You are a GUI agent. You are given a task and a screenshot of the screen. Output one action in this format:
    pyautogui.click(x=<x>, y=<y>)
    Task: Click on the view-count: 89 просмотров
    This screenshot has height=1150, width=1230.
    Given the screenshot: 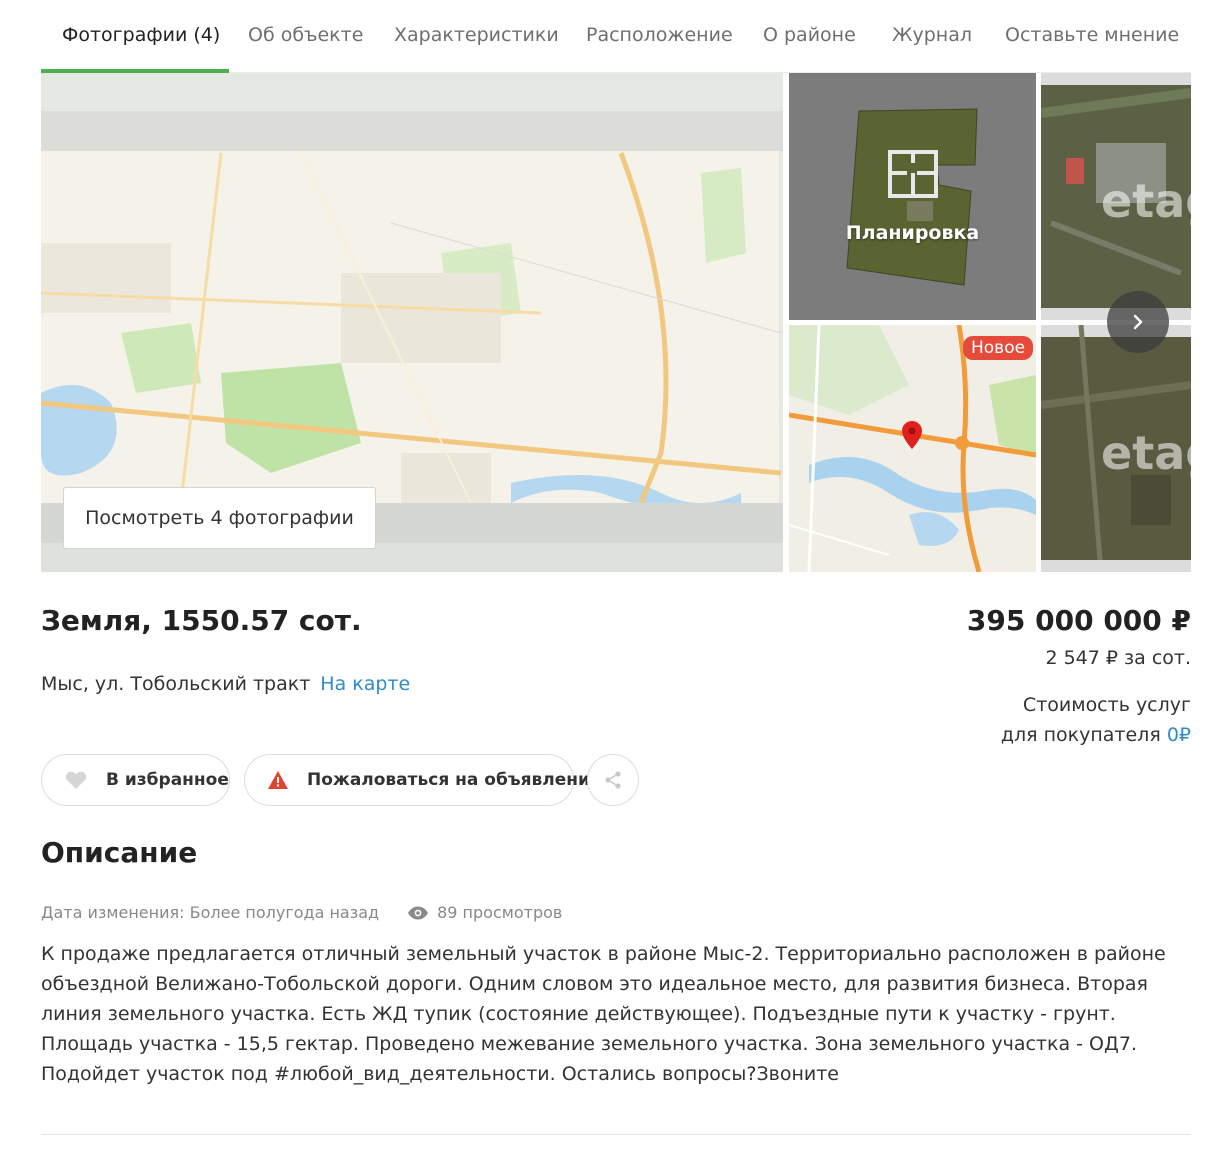 What is the action you would take?
    pyautogui.click(x=484, y=912)
    